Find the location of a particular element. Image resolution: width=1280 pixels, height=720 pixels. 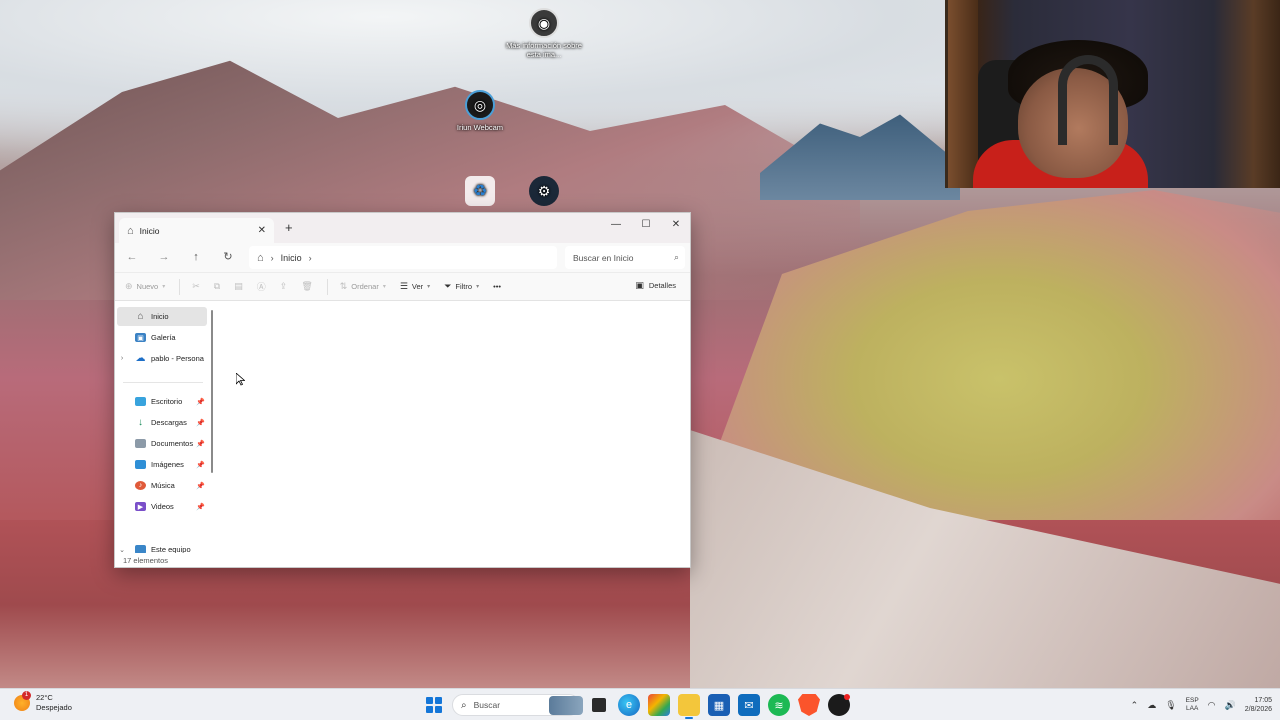

view-button-label: Ver is located at coordinates (417, 286).